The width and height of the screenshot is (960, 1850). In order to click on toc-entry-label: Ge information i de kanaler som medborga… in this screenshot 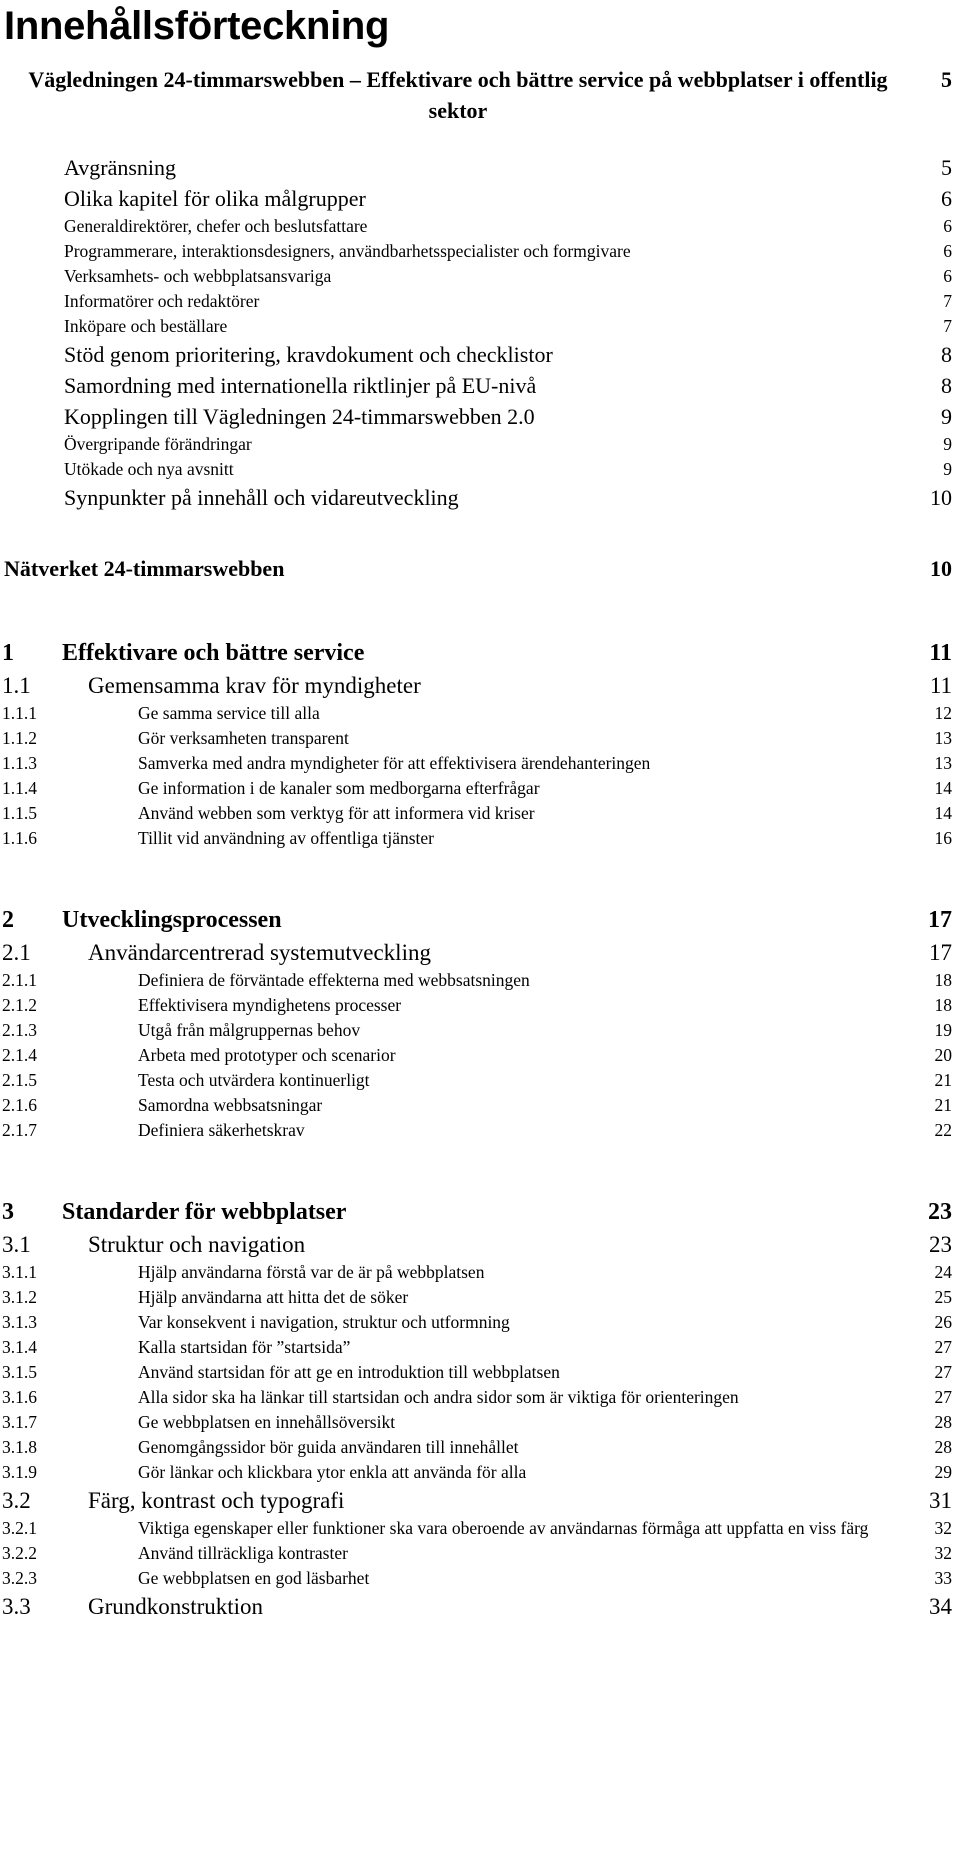, I will do `click(339, 788)`.